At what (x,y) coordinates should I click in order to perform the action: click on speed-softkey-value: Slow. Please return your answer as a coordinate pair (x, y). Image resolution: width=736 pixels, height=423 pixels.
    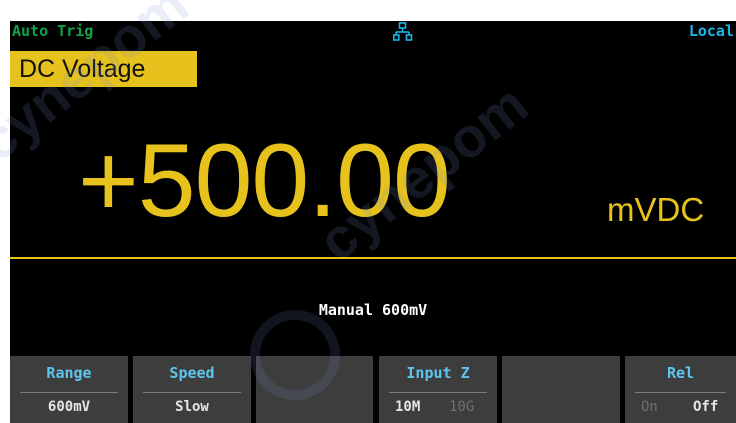
    Looking at the image, I should click on (192, 407).